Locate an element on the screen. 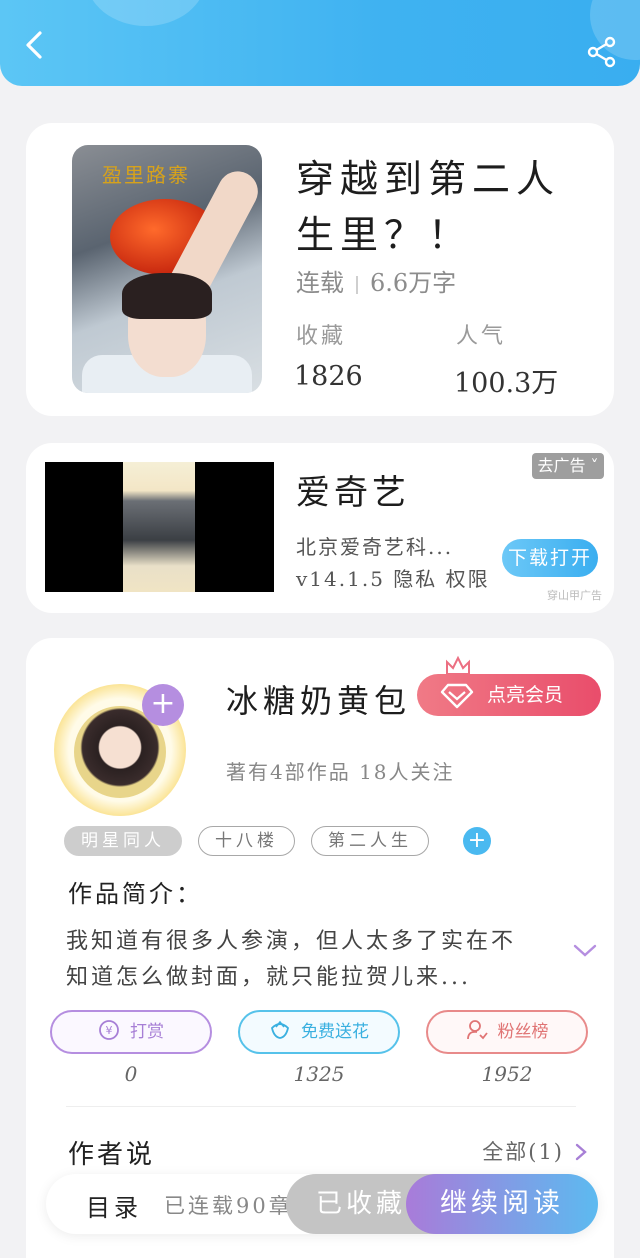 Image resolution: width=640 pixels, height=1258 pixels. action-buttons: ¥ 打赏 免费送花 粉丝榜 is located at coordinates (320, 1033).